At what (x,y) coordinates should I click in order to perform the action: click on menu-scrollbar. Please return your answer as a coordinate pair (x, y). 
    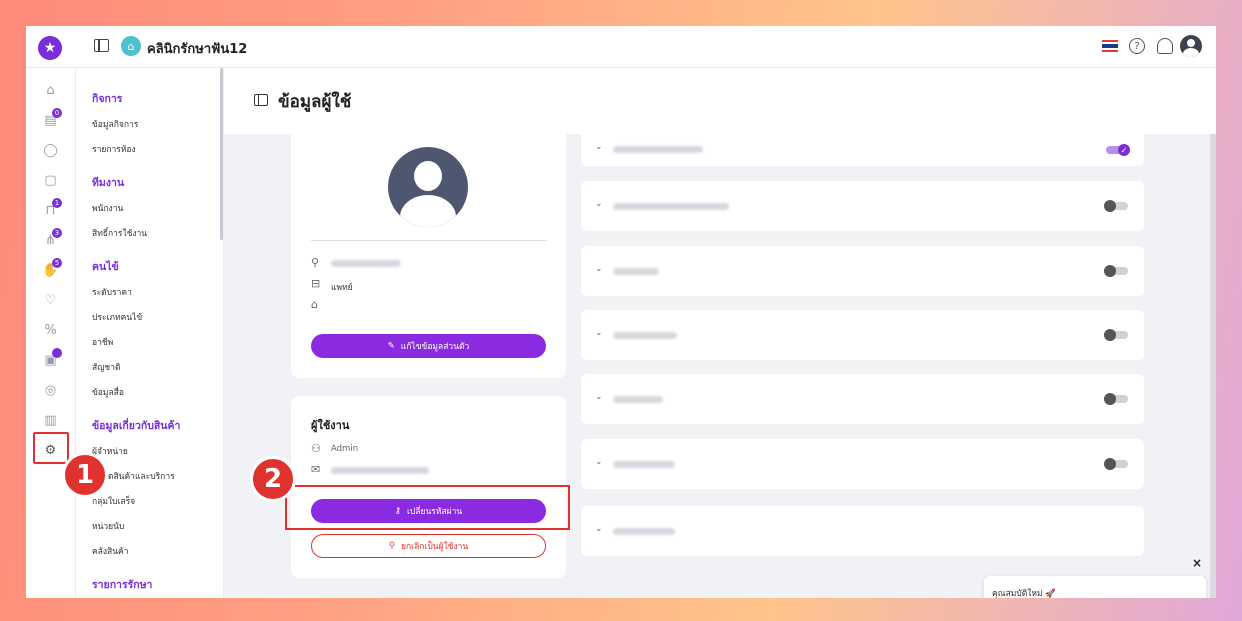
    Looking at the image, I should click on (221, 154).